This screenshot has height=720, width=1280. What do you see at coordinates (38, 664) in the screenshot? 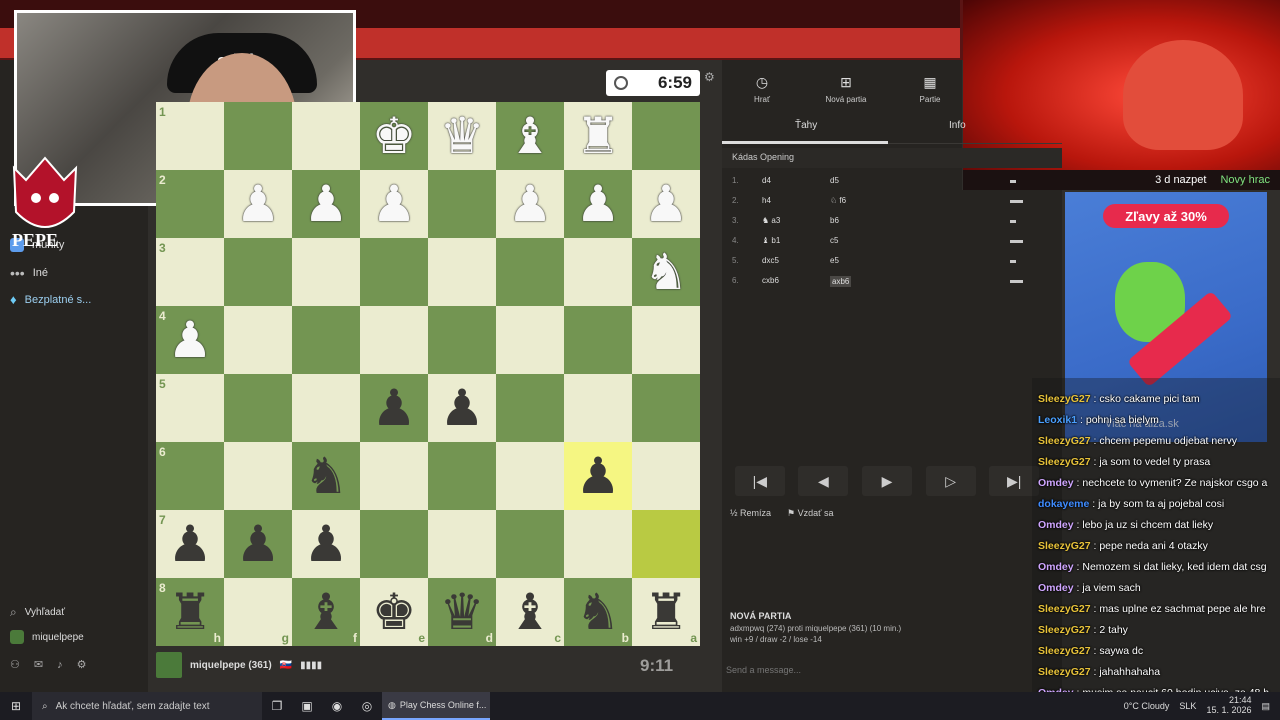
I see `mail-icon: ✉` at bounding box center [38, 664].